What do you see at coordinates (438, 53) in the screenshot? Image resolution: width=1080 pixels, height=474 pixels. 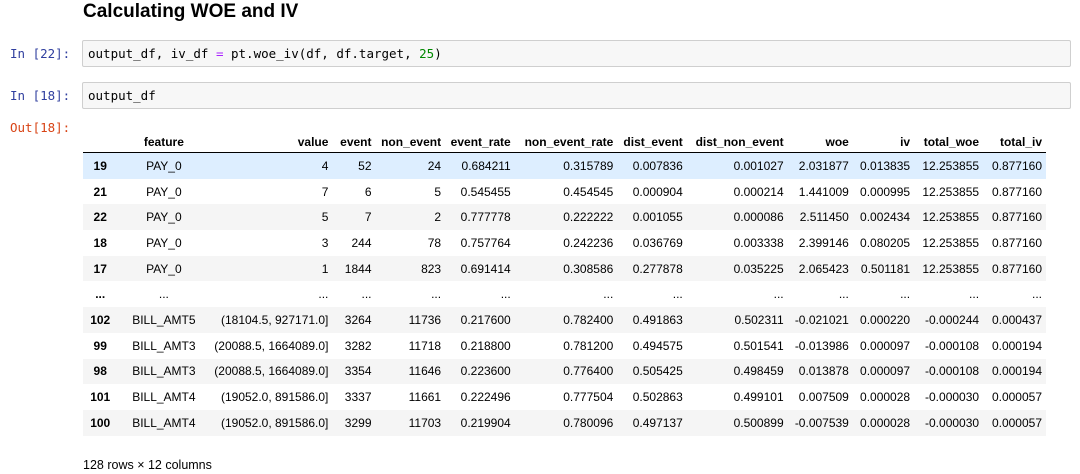 I see `code-end: )` at bounding box center [438, 53].